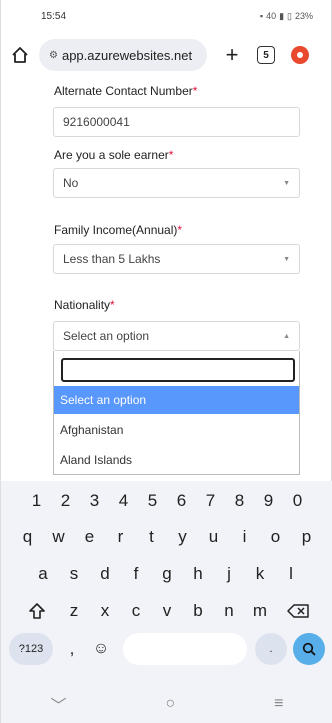 This screenshot has width=332, height=723. What do you see at coordinates (43, 574) in the screenshot?
I see `key: a` at bounding box center [43, 574].